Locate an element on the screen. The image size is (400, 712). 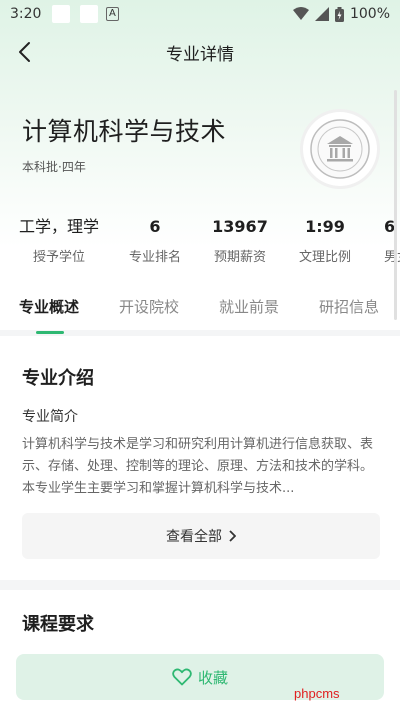
stat-label: 男女 is located at coordinates (392, 257).